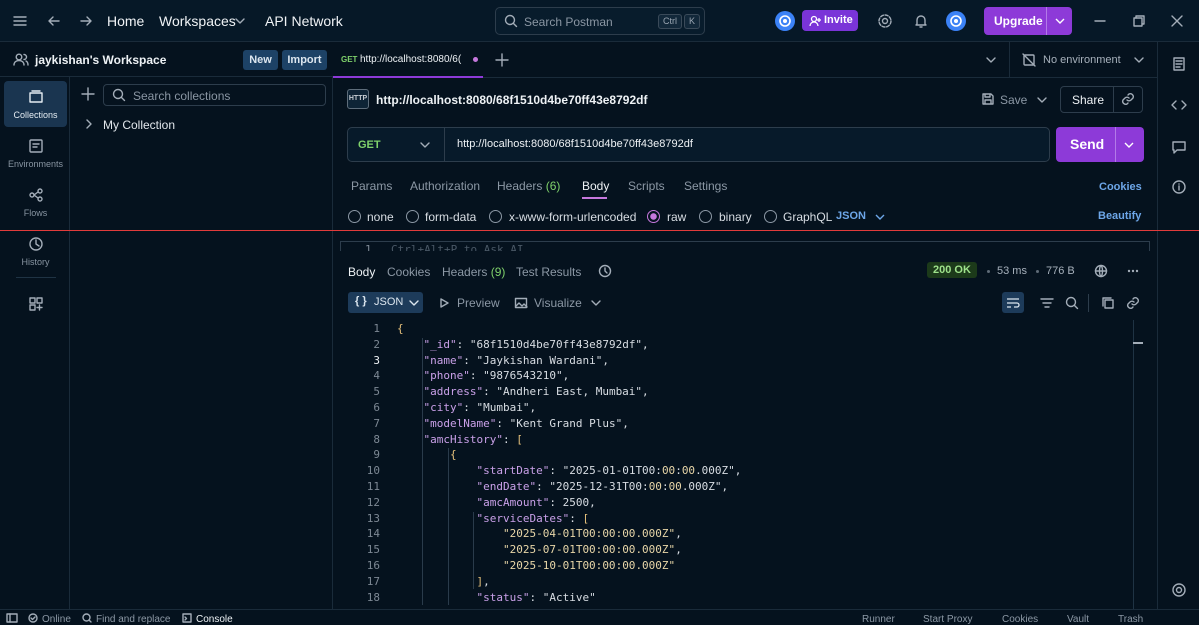 The height and width of the screenshot is (625, 1199). What do you see at coordinates (595, 186) in the screenshot?
I see `tab-body: Body` at bounding box center [595, 186].